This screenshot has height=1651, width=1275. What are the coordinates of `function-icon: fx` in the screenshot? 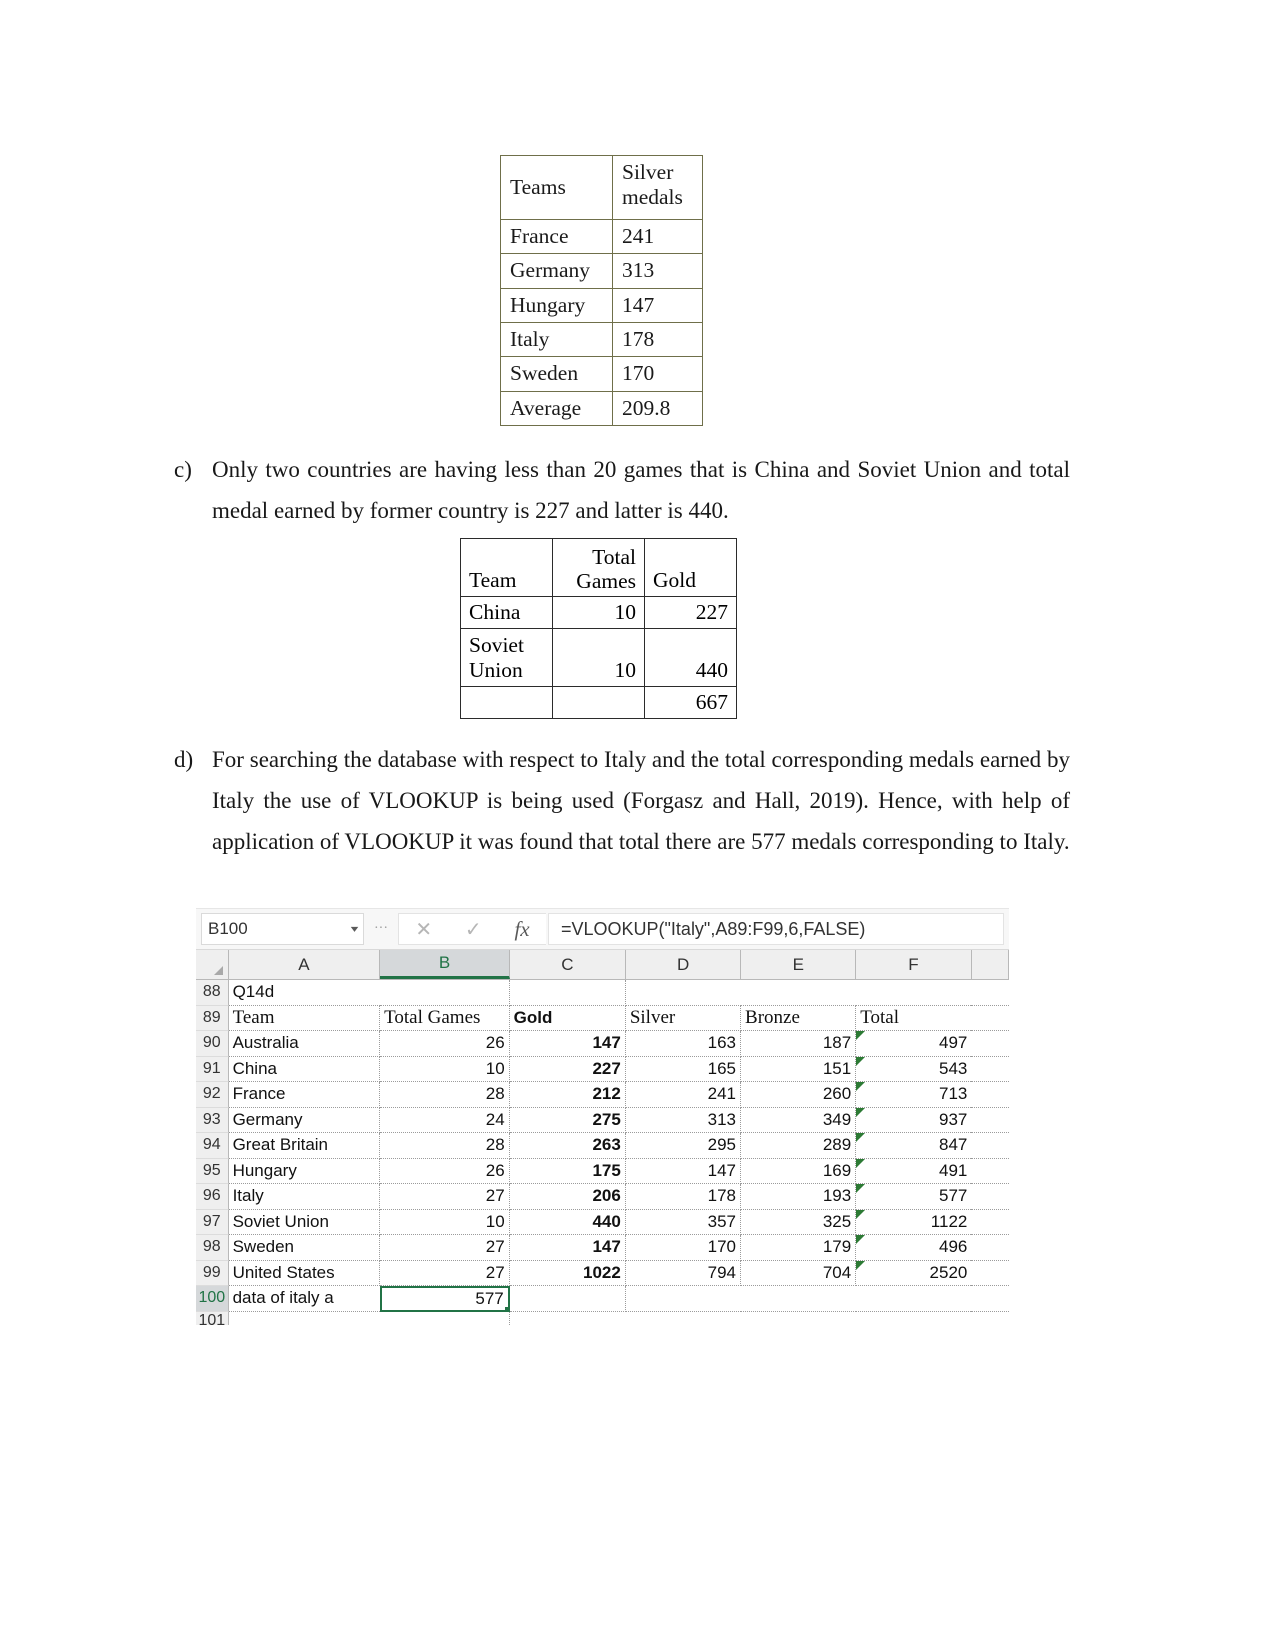 It's located at (521, 929).